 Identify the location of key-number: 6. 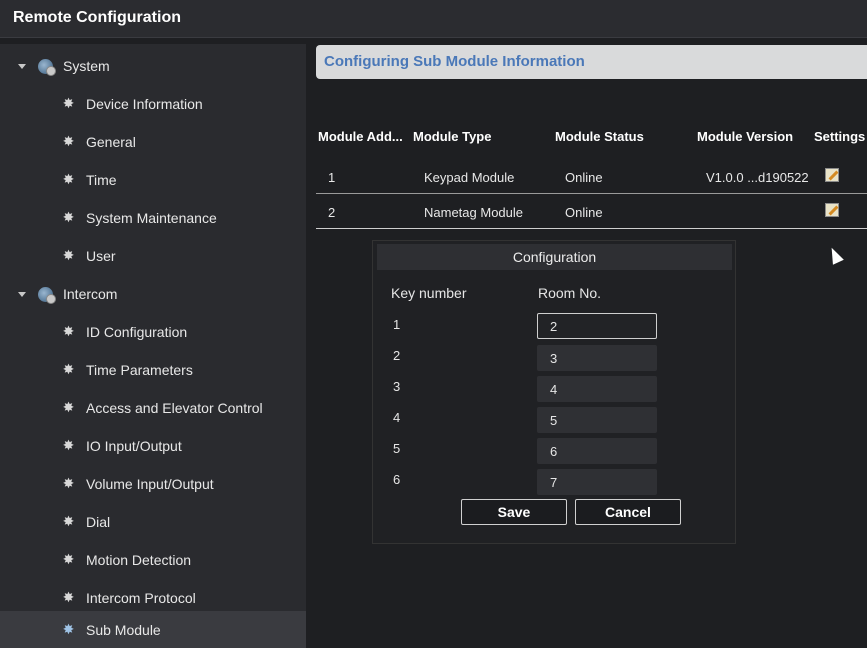
(397, 479).